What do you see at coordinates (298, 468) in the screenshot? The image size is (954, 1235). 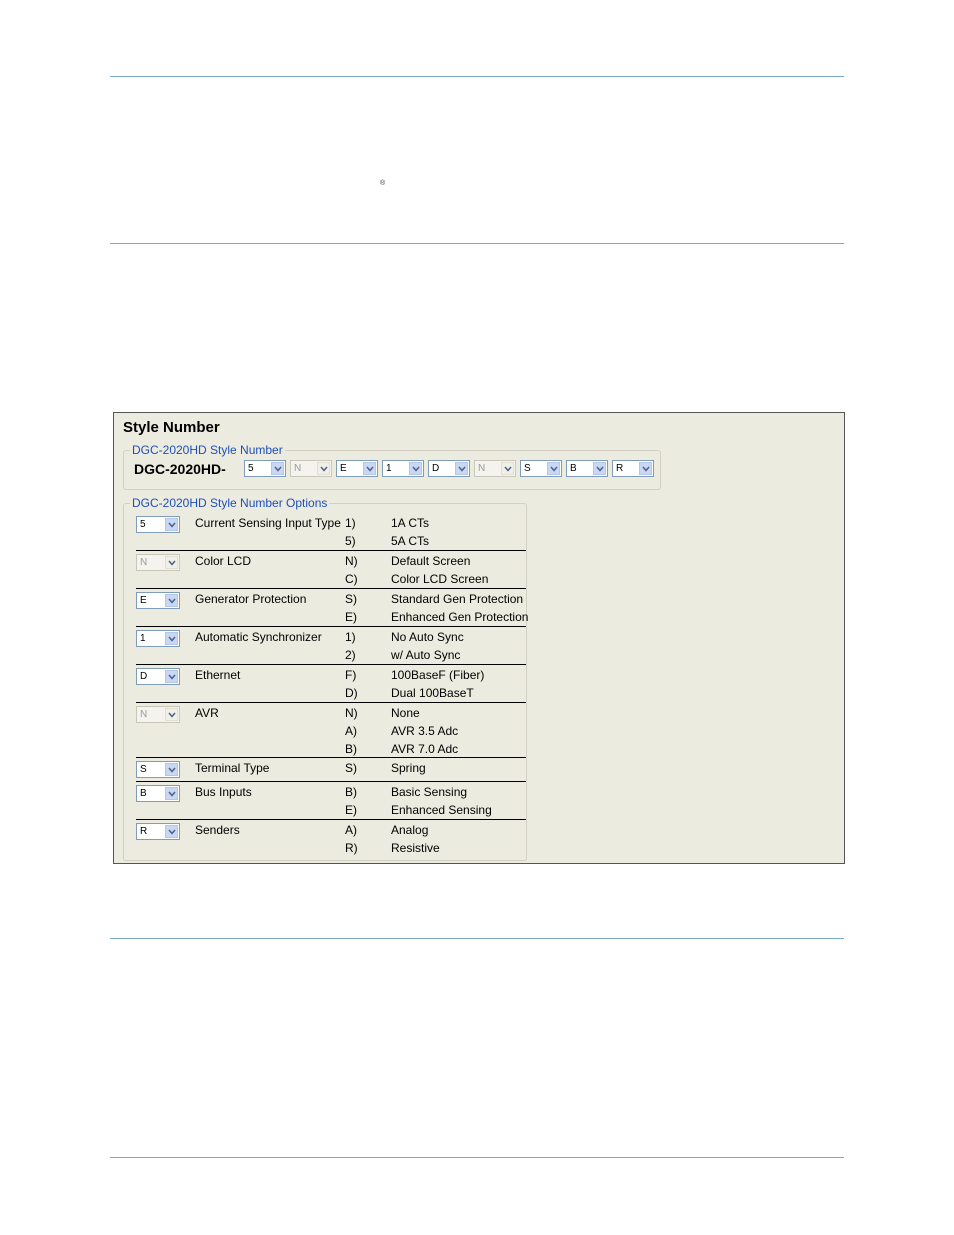 I see `style-selector-2-value: N` at bounding box center [298, 468].